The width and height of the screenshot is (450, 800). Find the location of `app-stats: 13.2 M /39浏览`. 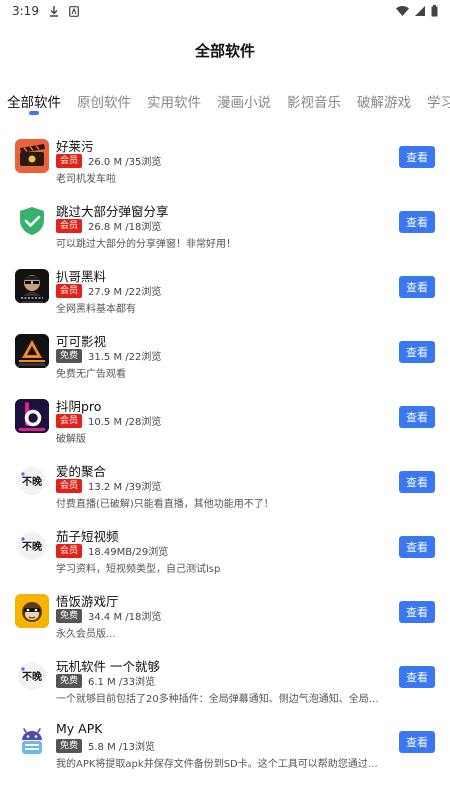

app-stats: 13.2 M /39浏览 is located at coordinates (125, 487).